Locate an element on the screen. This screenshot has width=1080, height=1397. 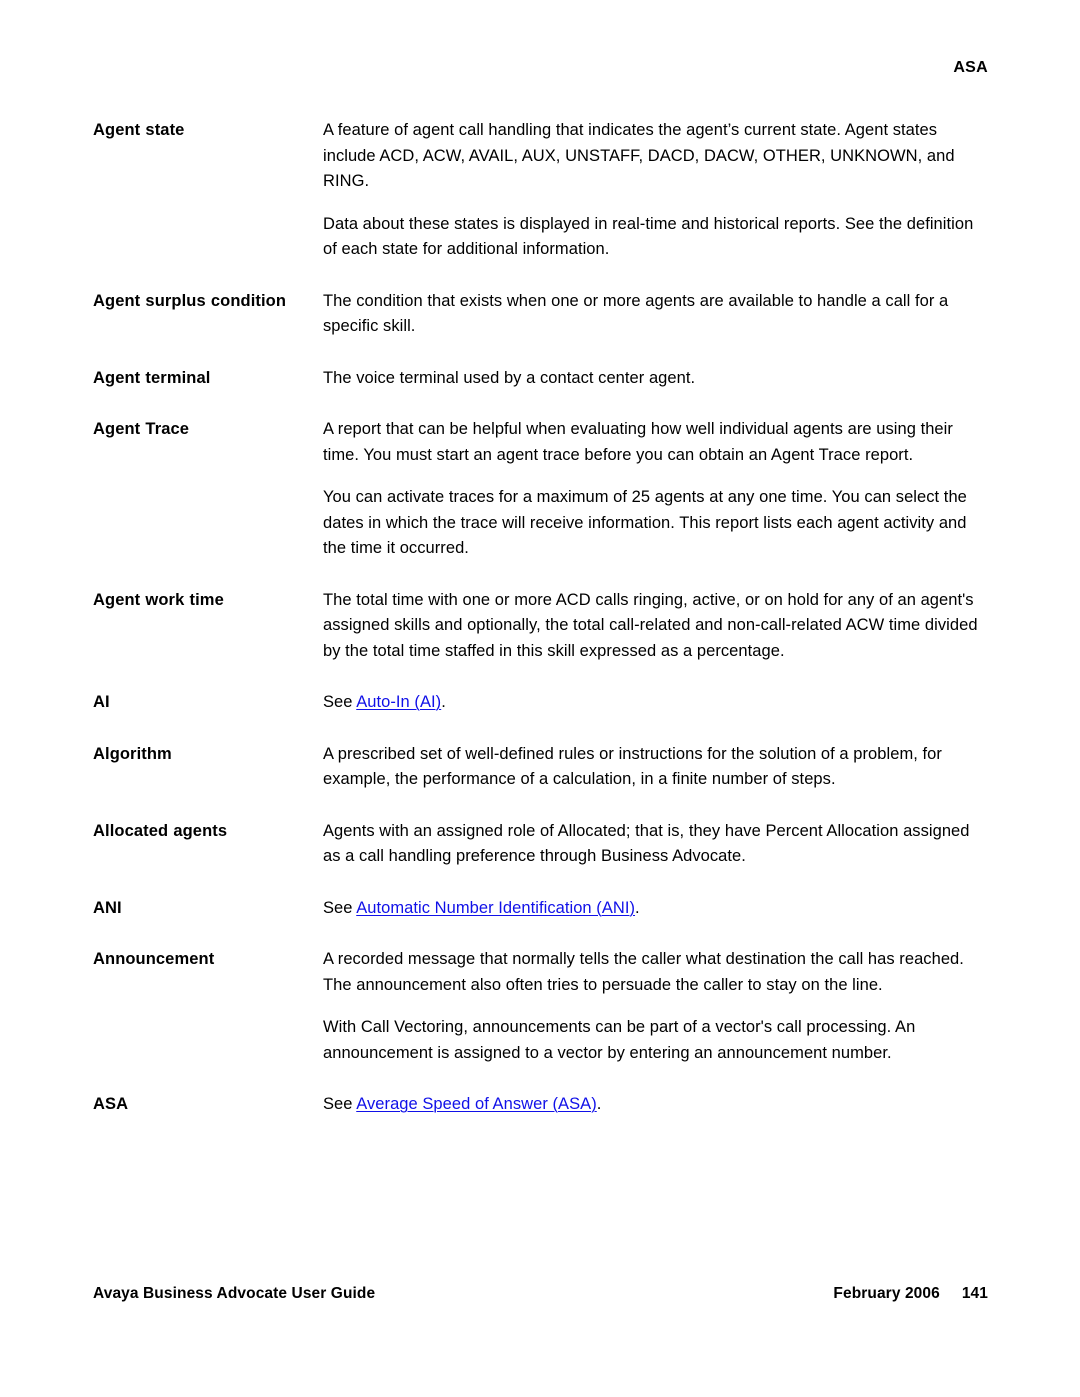
glossary-term: Agent terminal is located at coordinates (152, 377).